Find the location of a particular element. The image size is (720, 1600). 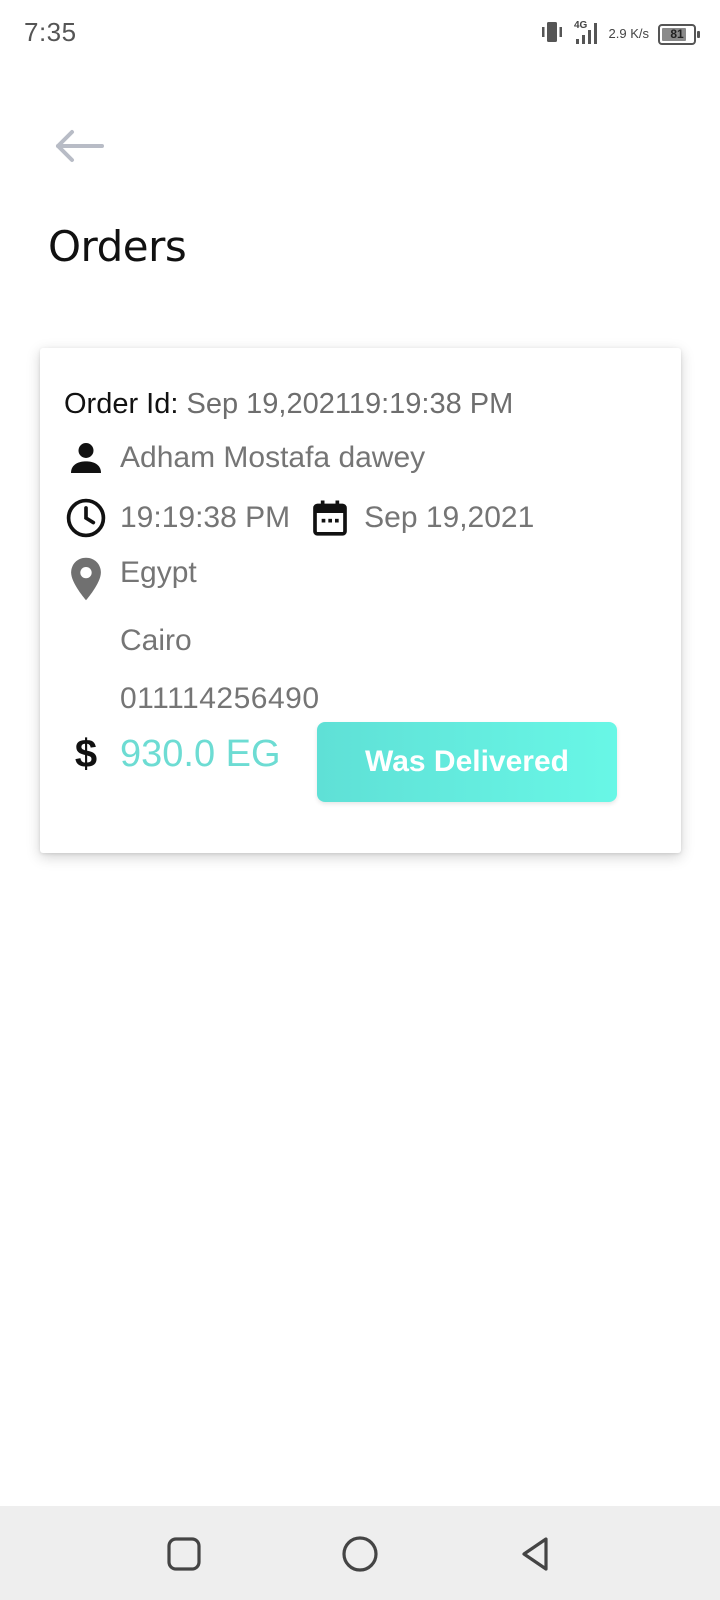

customer-row: Adham Mostafa dawey is located at coordinates (244, 458).